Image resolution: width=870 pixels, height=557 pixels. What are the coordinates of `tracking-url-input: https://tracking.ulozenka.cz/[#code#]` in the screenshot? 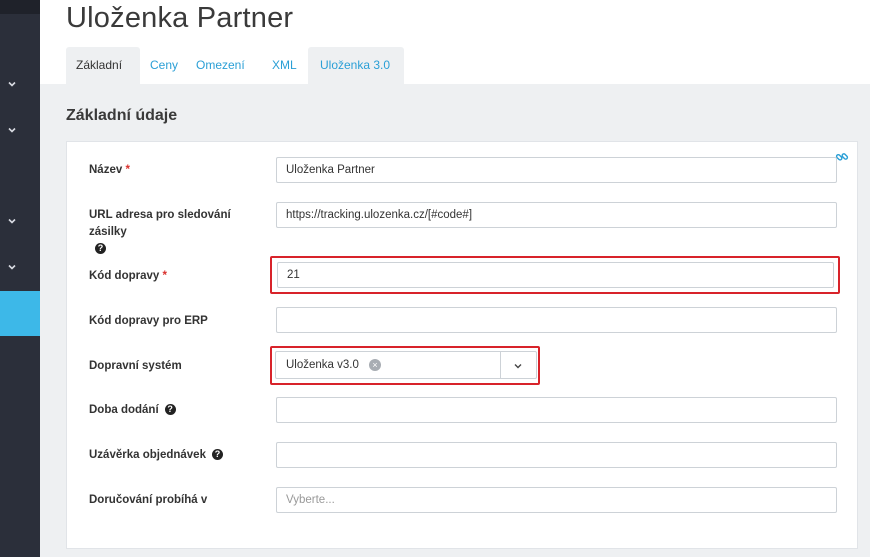 It's located at (556, 215).